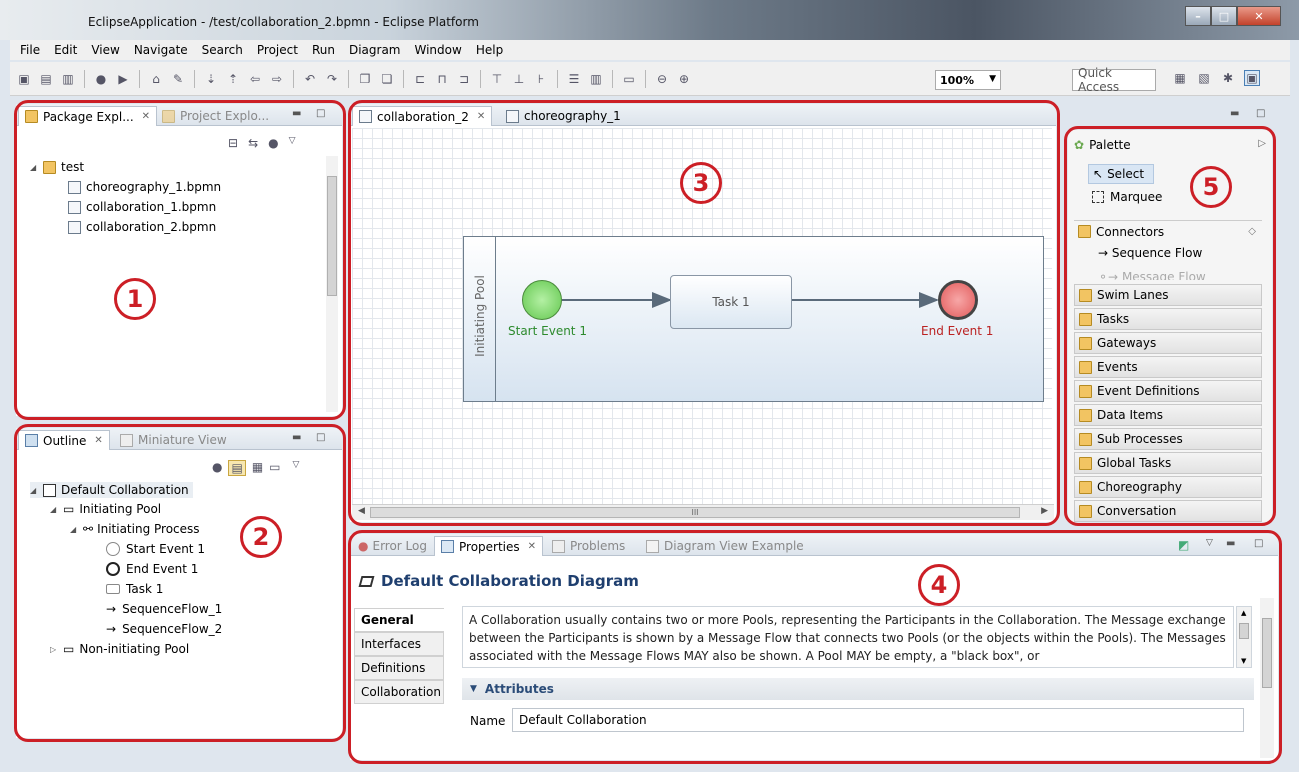 The image size is (1299, 772). Describe the element at coordinates (399, 668) in the screenshot. I see `side-tab-definitions: Definitions` at that location.